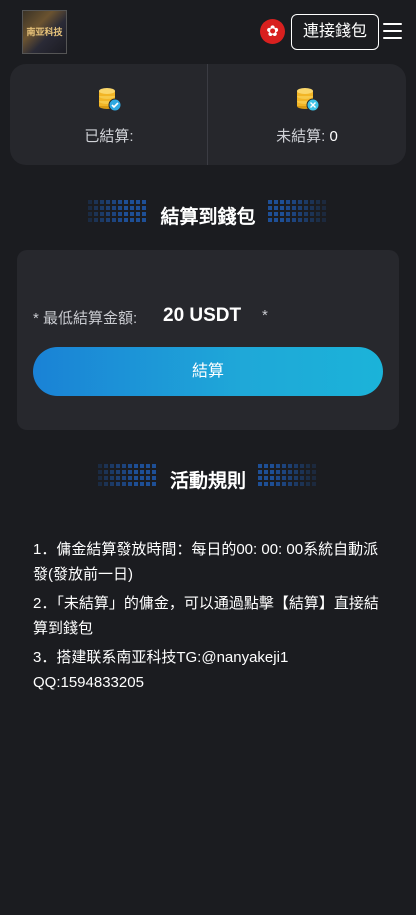  Describe the element at coordinates (333, 136) in the screenshot. I see `unsettled-value: 0` at that location.